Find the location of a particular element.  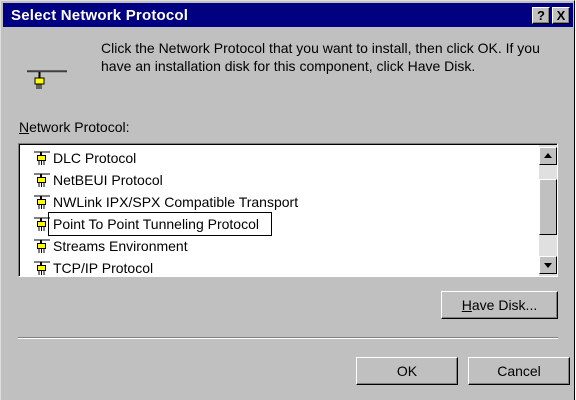

list-item-label: DLC Protocol is located at coordinates (95, 158).